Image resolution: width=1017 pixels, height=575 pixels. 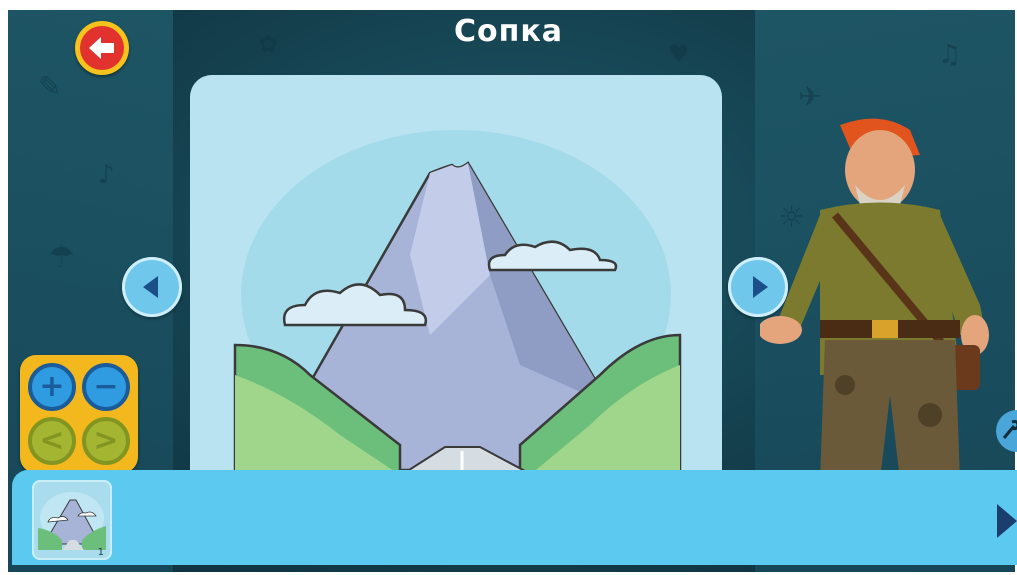 I want to click on pan-right-button: >, so click(x=106, y=441).